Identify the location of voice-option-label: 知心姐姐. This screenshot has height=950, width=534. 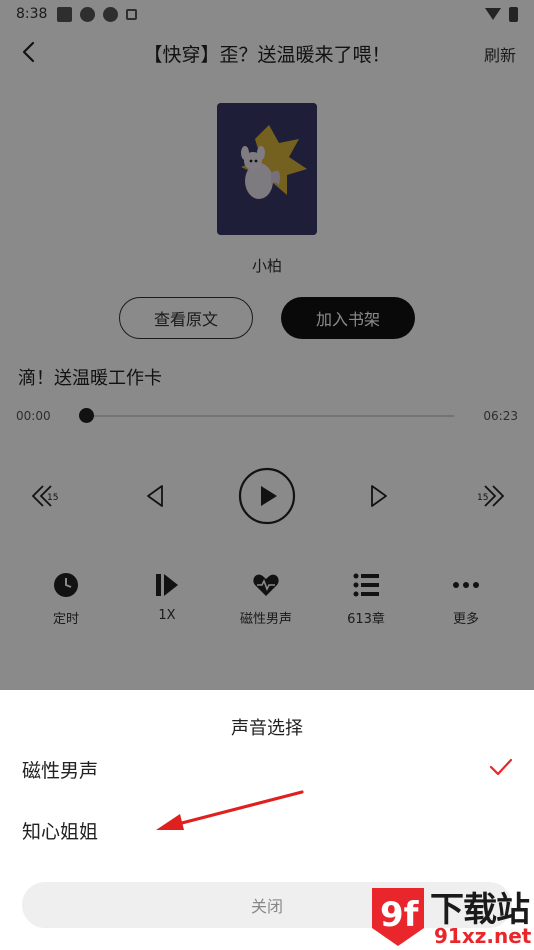
(60, 832).